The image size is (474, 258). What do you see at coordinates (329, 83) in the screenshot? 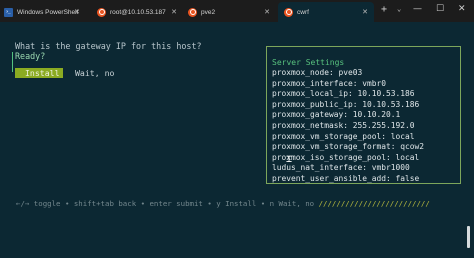
I see `settings-row: proxmox_interface: vmbr0` at bounding box center [329, 83].